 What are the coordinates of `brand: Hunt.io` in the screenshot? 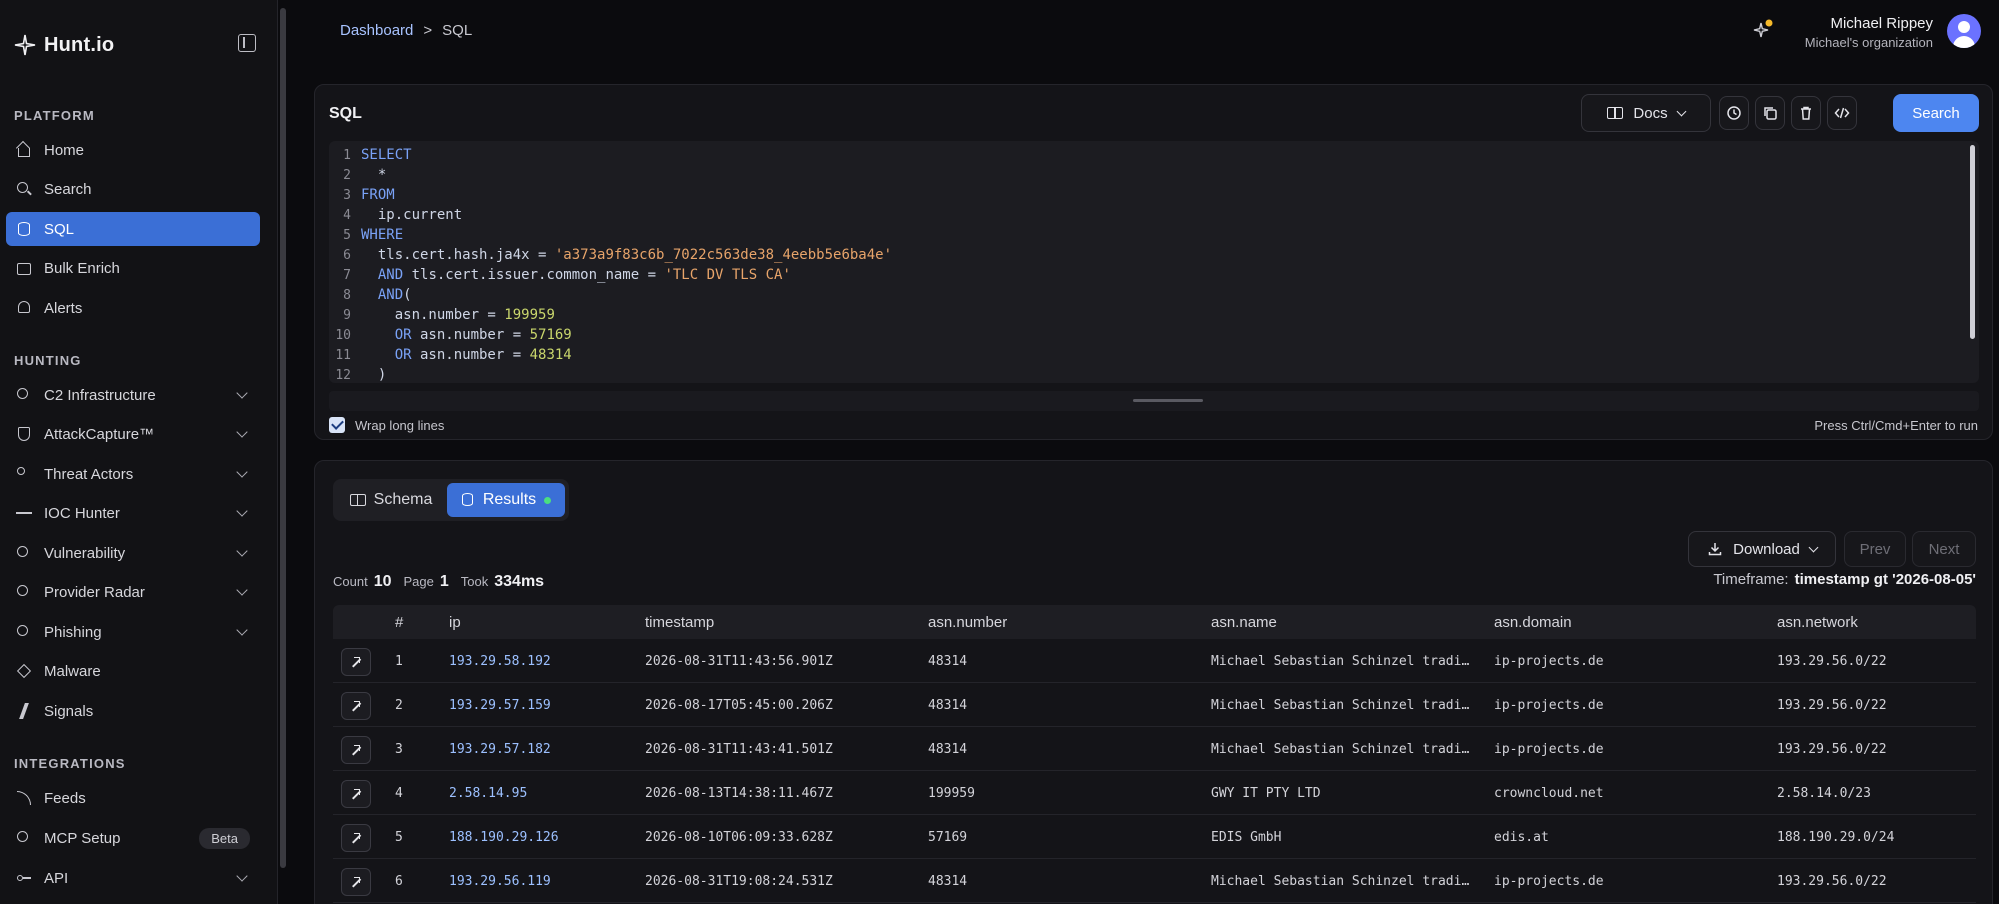 It's located at (64, 45).